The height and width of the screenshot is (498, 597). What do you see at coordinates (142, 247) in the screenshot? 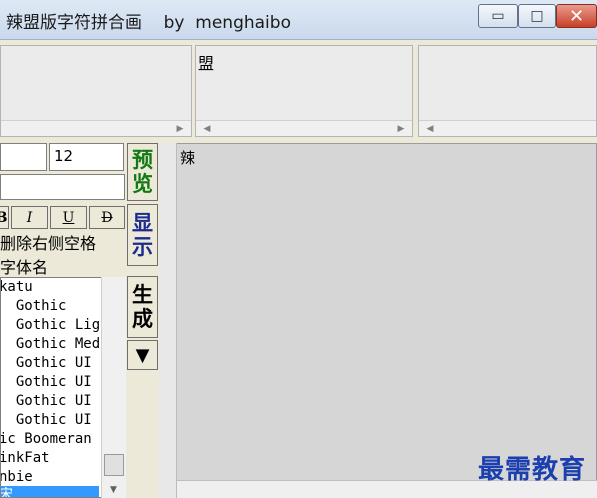
I see `show-button-char-2: 示` at bounding box center [142, 247].